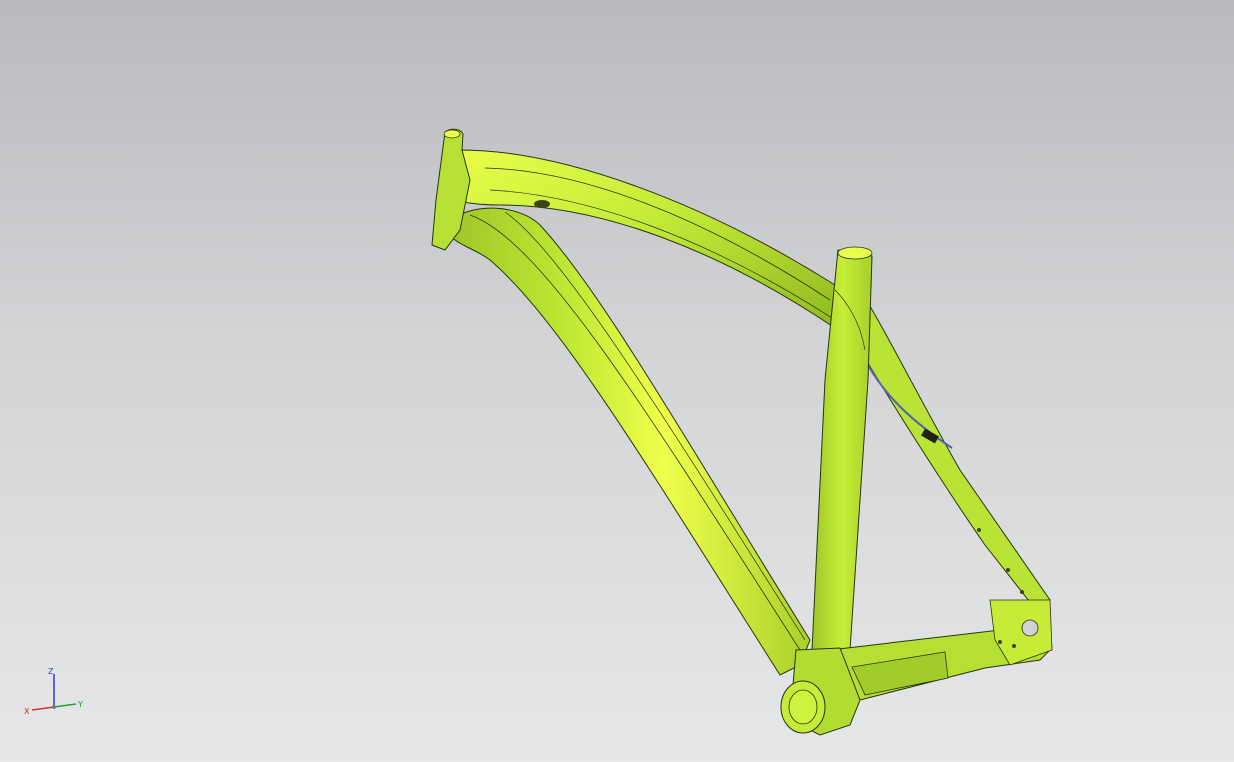 This screenshot has height=762, width=1234. What do you see at coordinates (955, 452) in the screenshot?
I see `seat-stay` at bounding box center [955, 452].